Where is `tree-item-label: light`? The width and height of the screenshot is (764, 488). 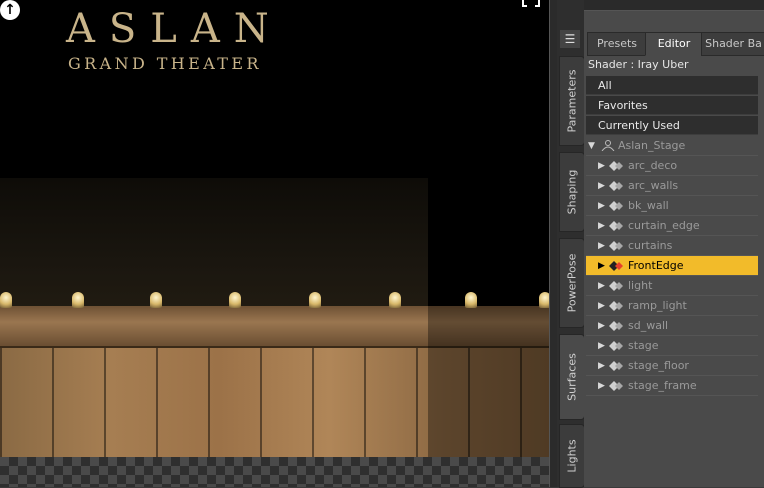 tree-item-label: light is located at coordinates (640, 285).